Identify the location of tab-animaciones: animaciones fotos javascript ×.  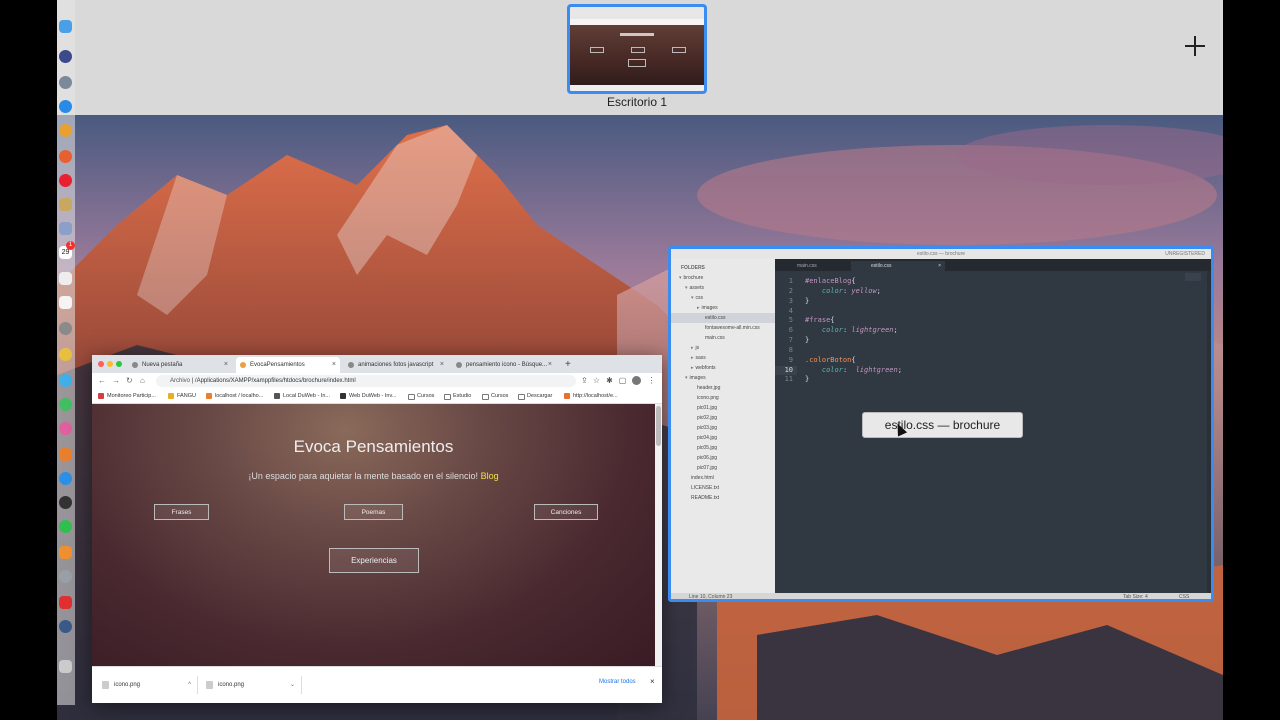
(396, 365).